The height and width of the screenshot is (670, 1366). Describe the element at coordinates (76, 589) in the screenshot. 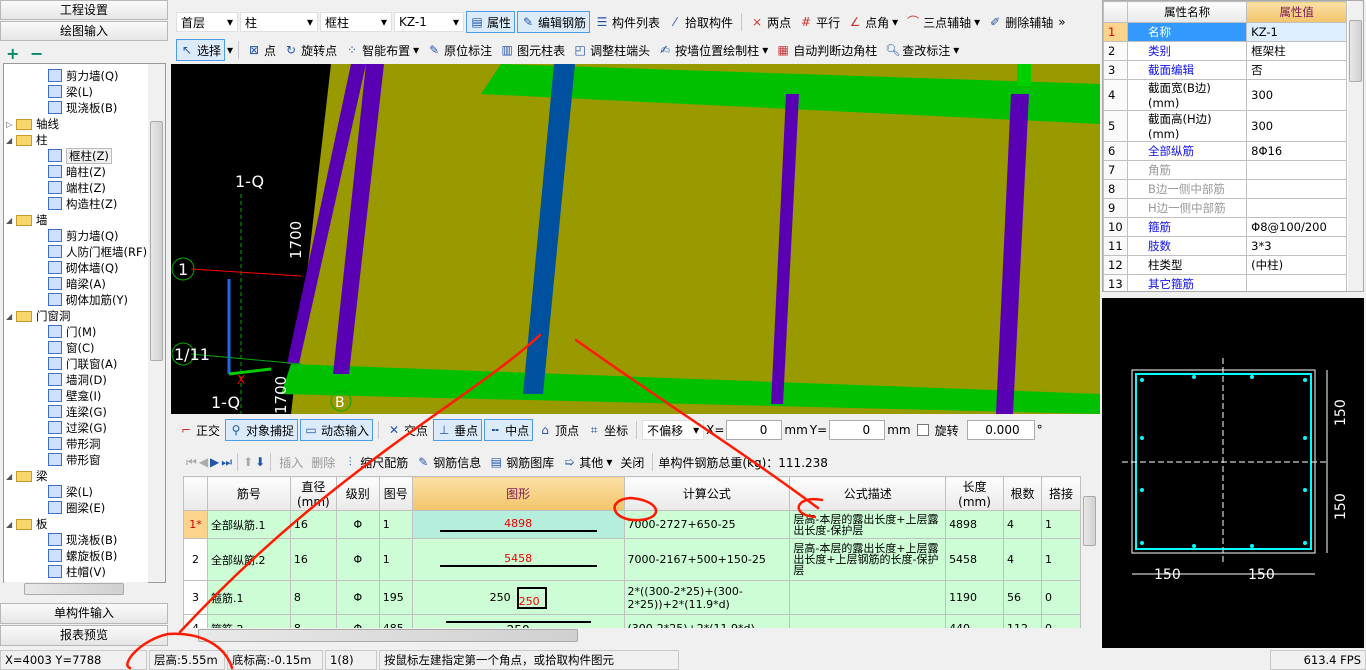

I see `tree-hscrollbar` at that location.